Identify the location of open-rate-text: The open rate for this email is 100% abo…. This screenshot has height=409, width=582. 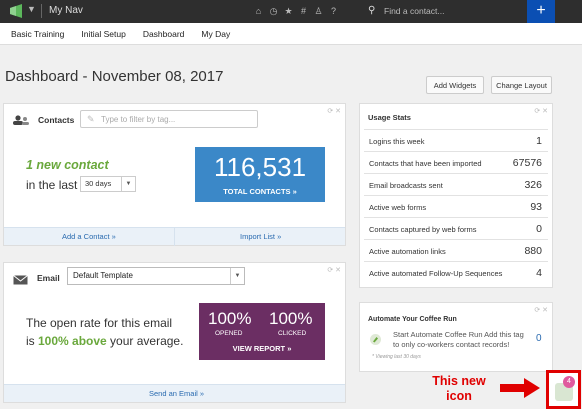
(104, 332).